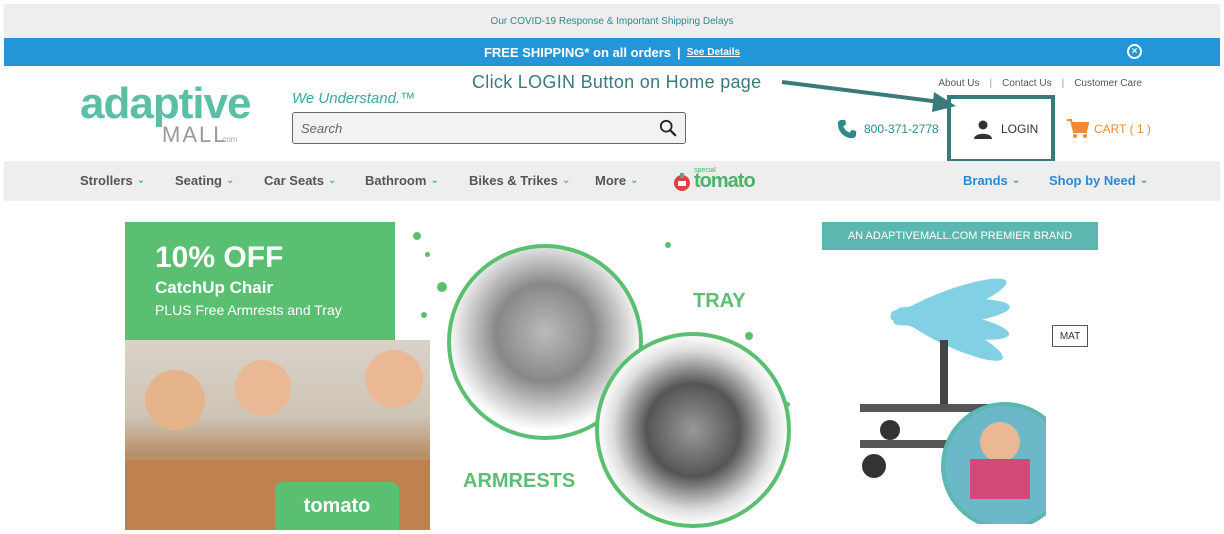  I want to click on premier-brand-image, so click(954, 392).